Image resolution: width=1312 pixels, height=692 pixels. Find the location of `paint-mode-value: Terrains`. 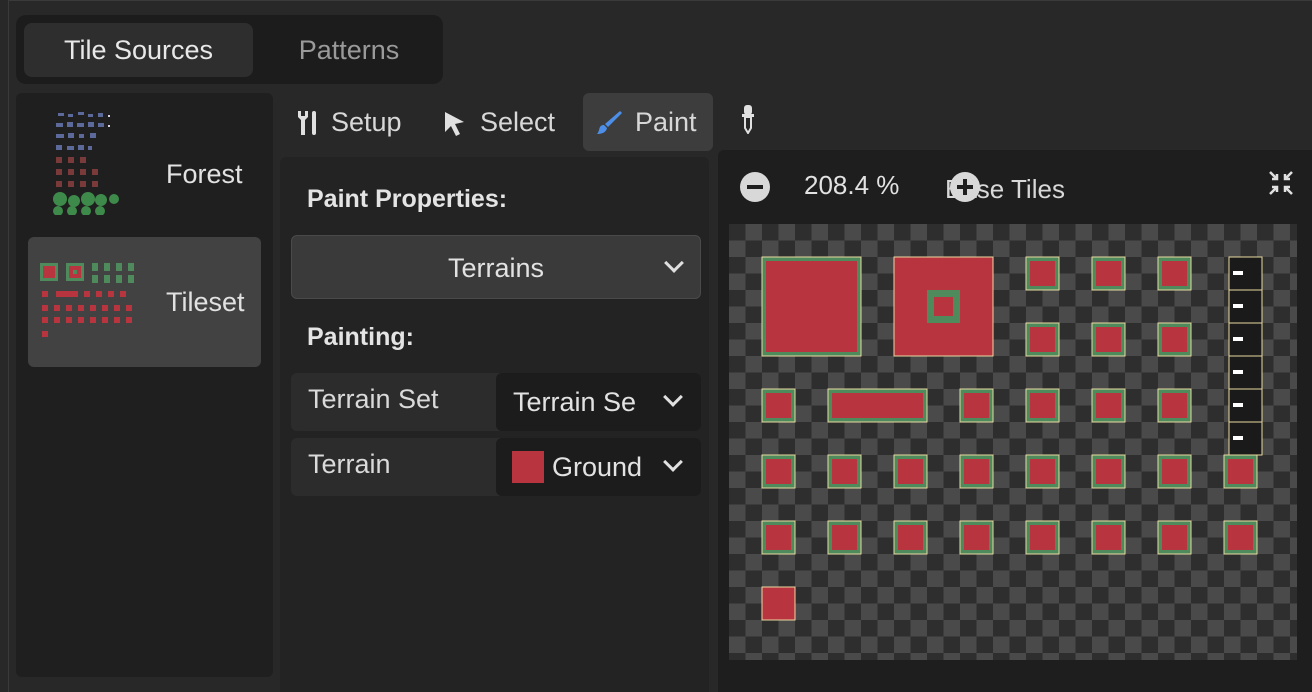

paint-mode-value: Terrains is located at coordinates (496, 268).